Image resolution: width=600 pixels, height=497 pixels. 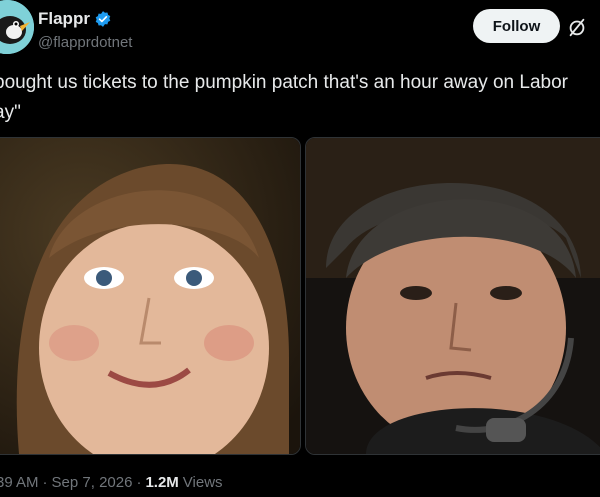 What do you see at coordinates (85, 42) in the screenshot?
I see `author-handle: @flapprdotnet` at bounding box center [85, 42].